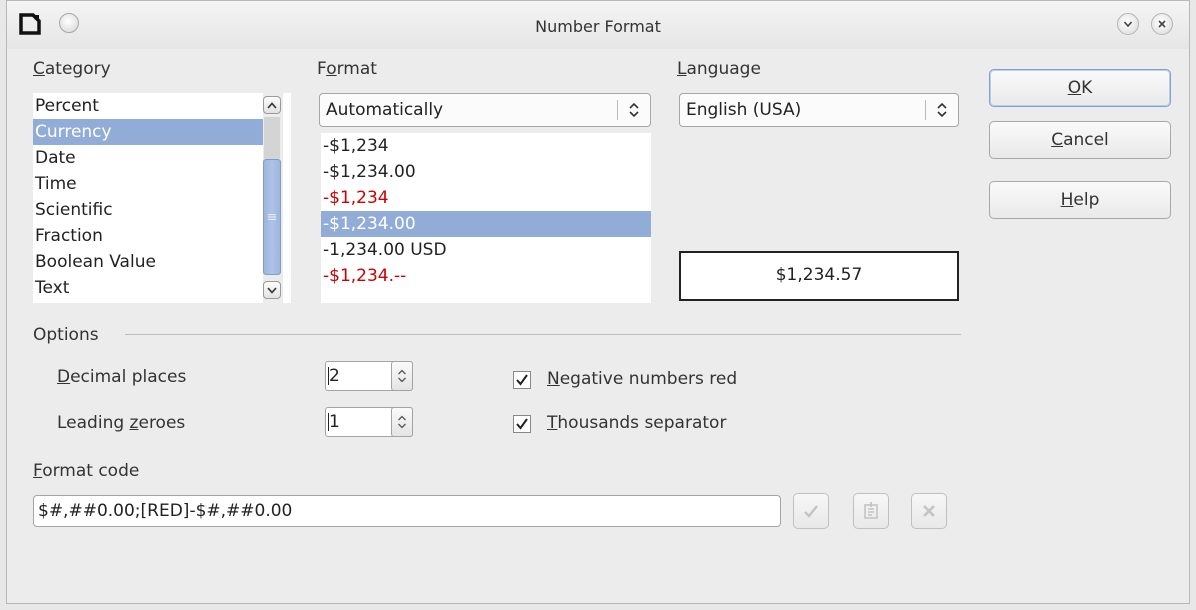 This screenshot has width=1196, height=610. I want to click on edit-comment-button, so click(871, 511).